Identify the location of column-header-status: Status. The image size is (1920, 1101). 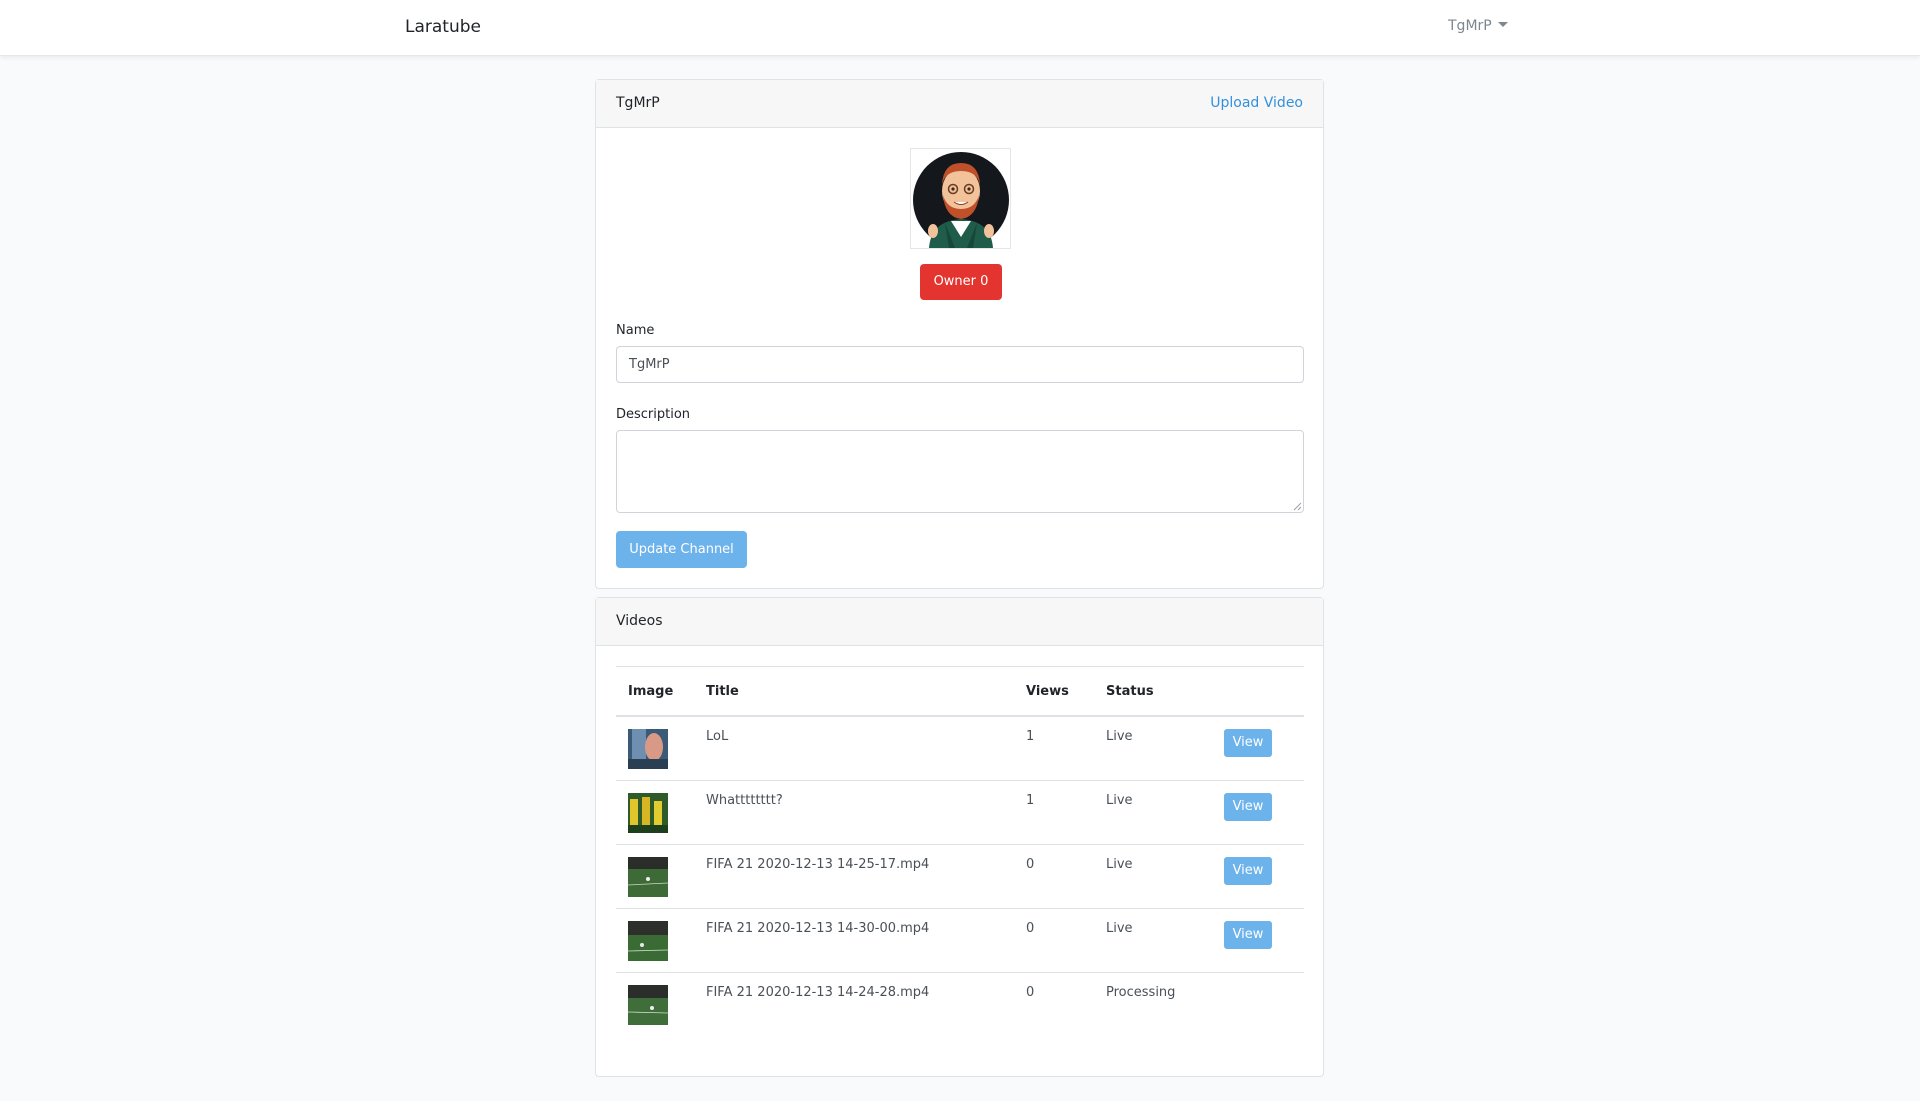
(1153, 691).